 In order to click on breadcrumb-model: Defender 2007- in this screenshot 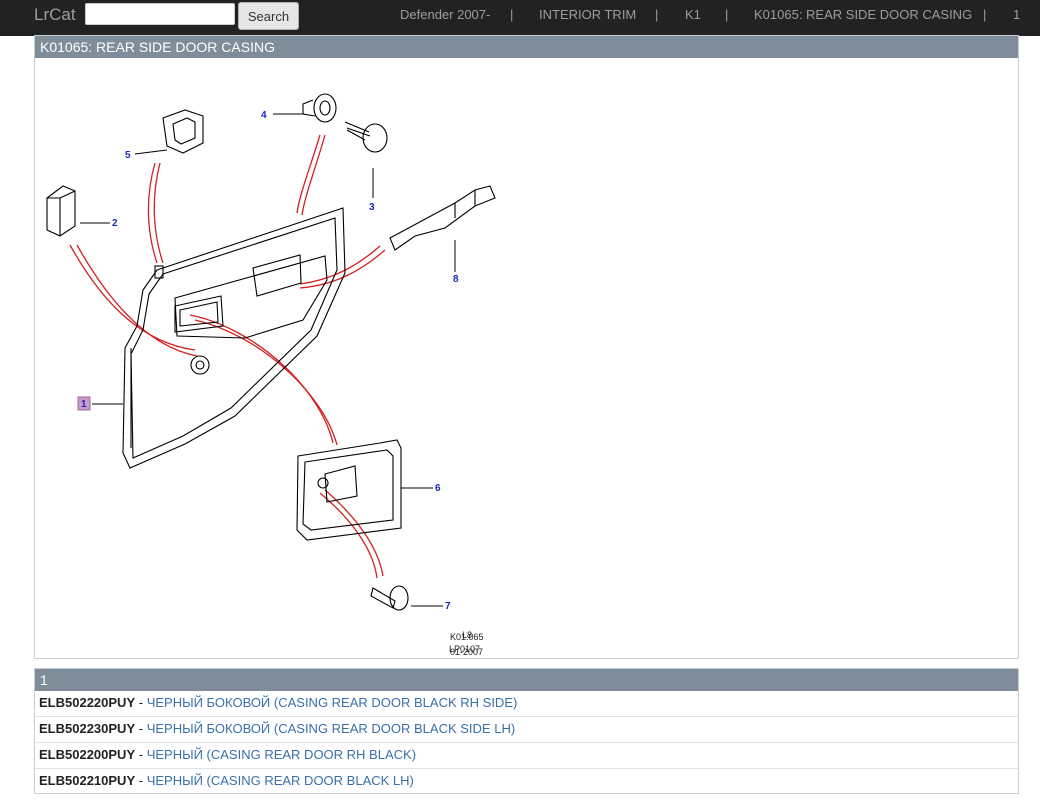, I will do `click(445, 14)`.